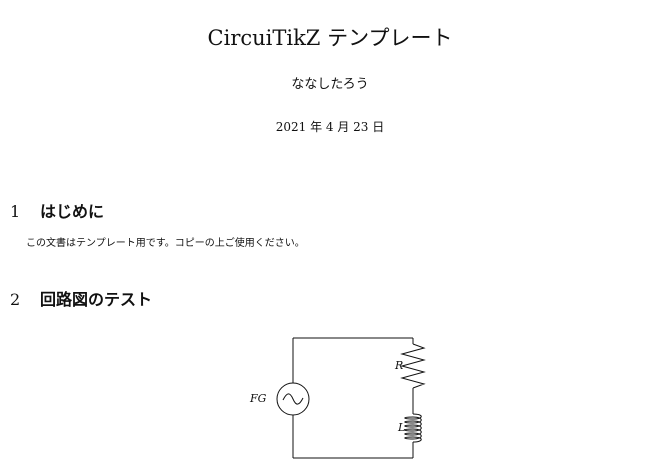 The height and width of the screenshot is (474, 660). I want to click on resistor-label: R, so click(398, 365).